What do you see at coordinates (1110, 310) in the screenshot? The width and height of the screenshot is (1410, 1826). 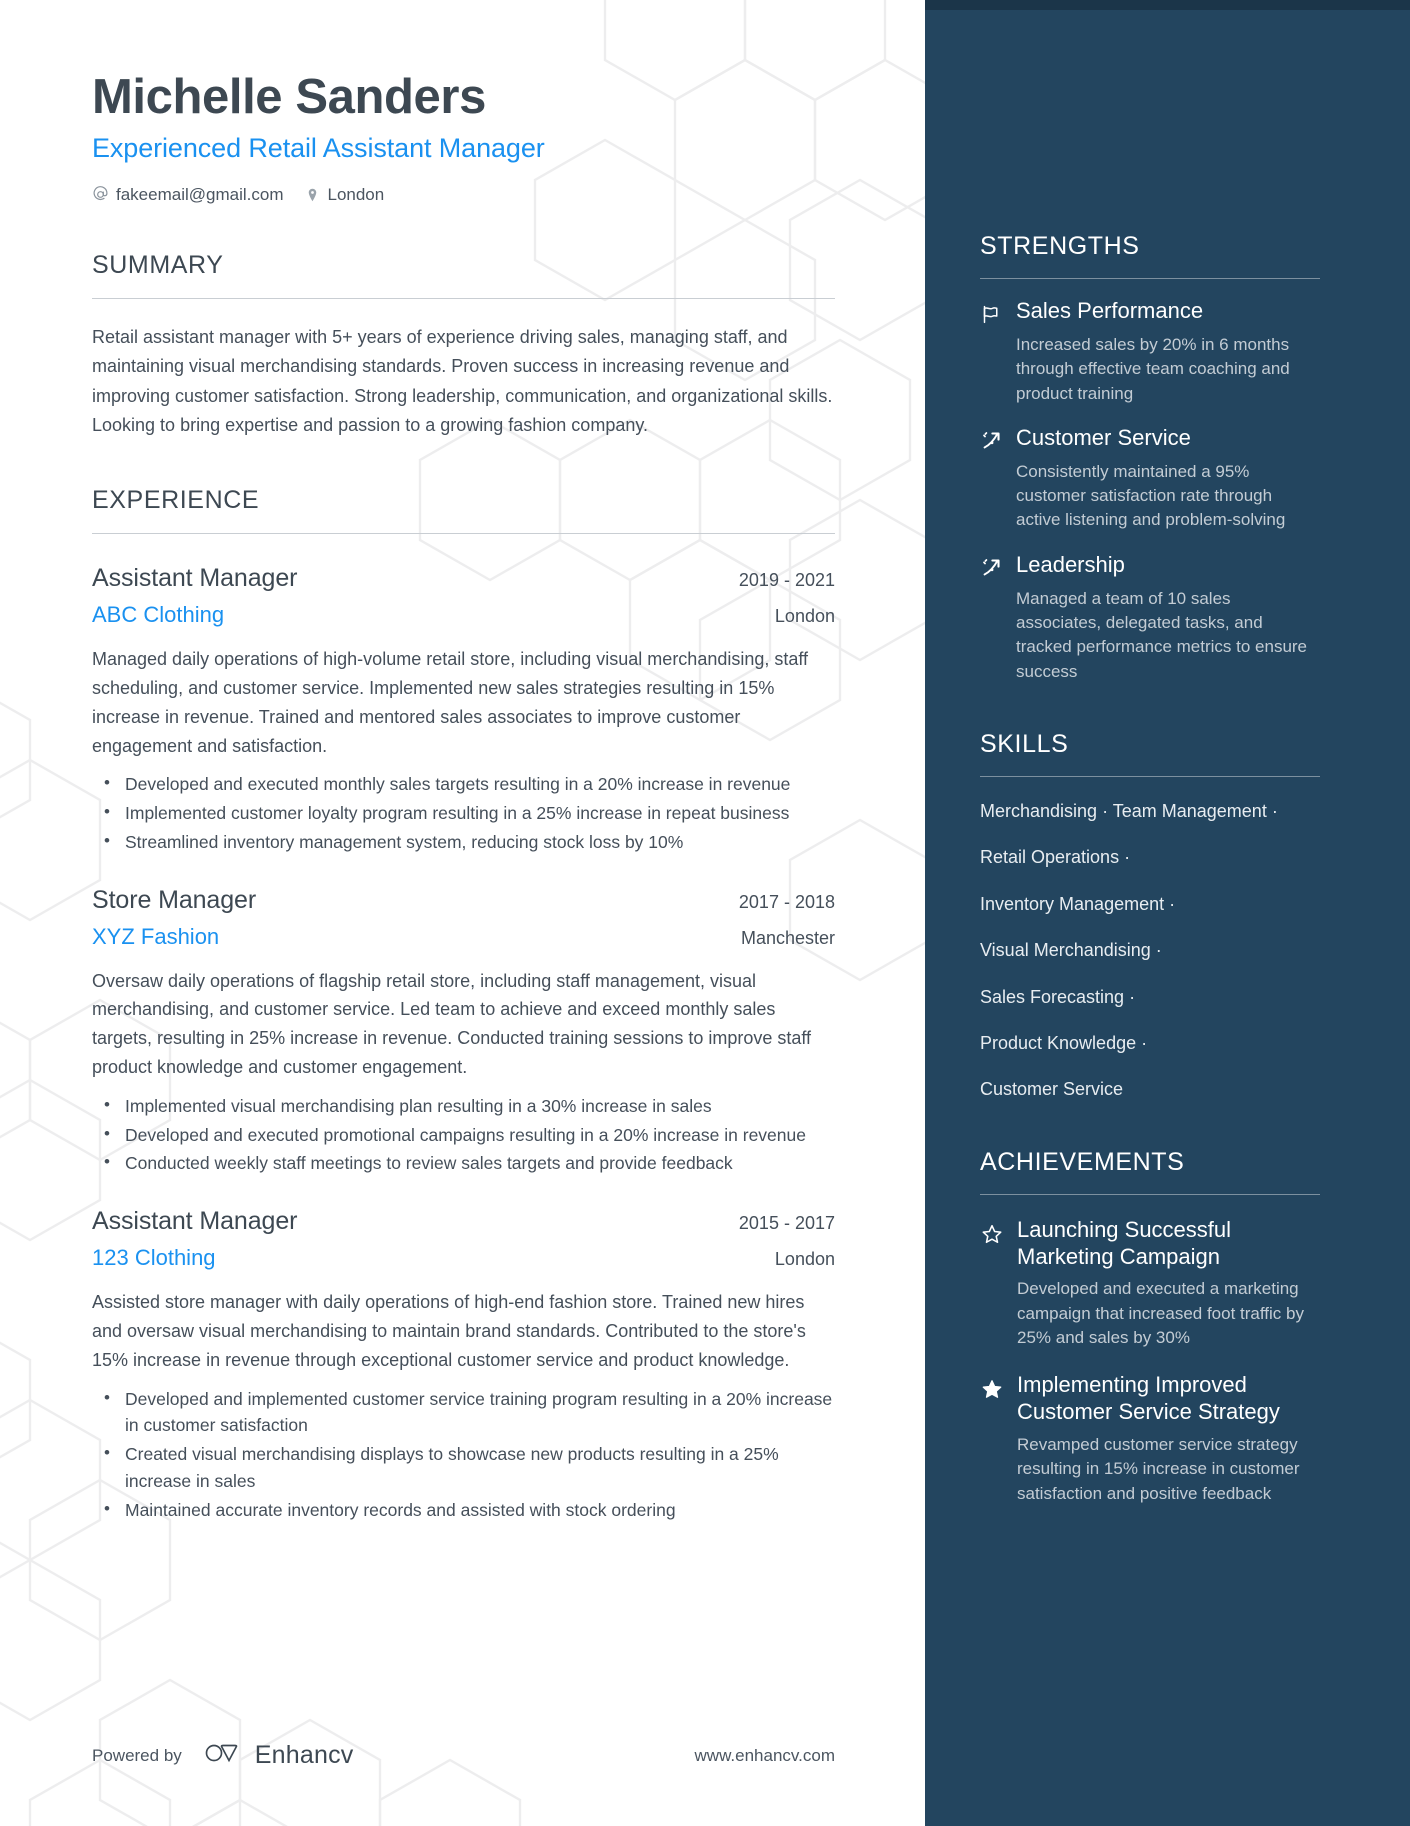 I see `strength-name: Sales Performance` at bounding box center [1110, 310].